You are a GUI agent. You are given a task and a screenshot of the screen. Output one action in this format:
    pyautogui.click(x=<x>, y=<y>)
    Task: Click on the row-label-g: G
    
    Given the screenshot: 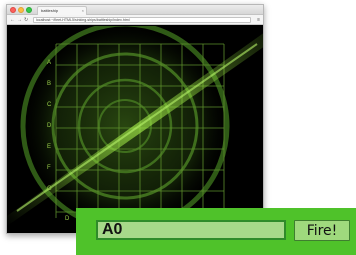 What is the action you would take?
    pyautogui.click(x=49, y=189)
    